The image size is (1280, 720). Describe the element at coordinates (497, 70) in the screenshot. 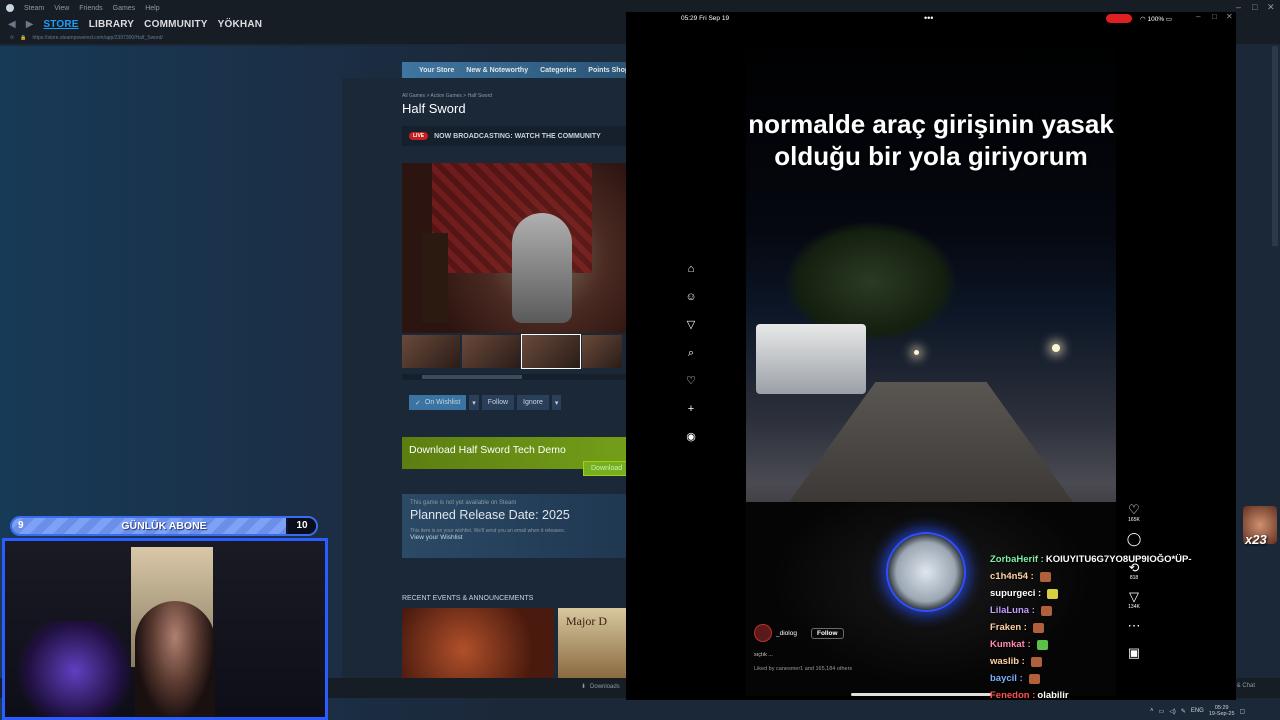

I see `store-menu-new-noteworthy: New & Noteworthy` at that location.